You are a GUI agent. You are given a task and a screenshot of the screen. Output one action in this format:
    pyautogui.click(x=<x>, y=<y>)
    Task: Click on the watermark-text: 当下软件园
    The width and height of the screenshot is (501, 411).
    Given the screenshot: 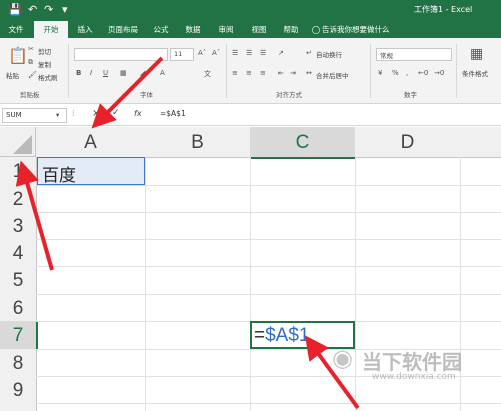 What is the action you would take?
    pyautogui.click(x=412, y=362)
    